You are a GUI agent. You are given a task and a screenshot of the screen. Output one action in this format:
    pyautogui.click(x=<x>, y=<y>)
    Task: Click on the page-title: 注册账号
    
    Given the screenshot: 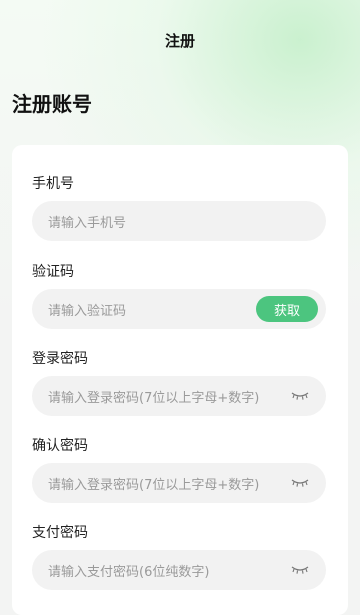 What is the action you would take?
    pyautogui.click(x=52, y=104)
    